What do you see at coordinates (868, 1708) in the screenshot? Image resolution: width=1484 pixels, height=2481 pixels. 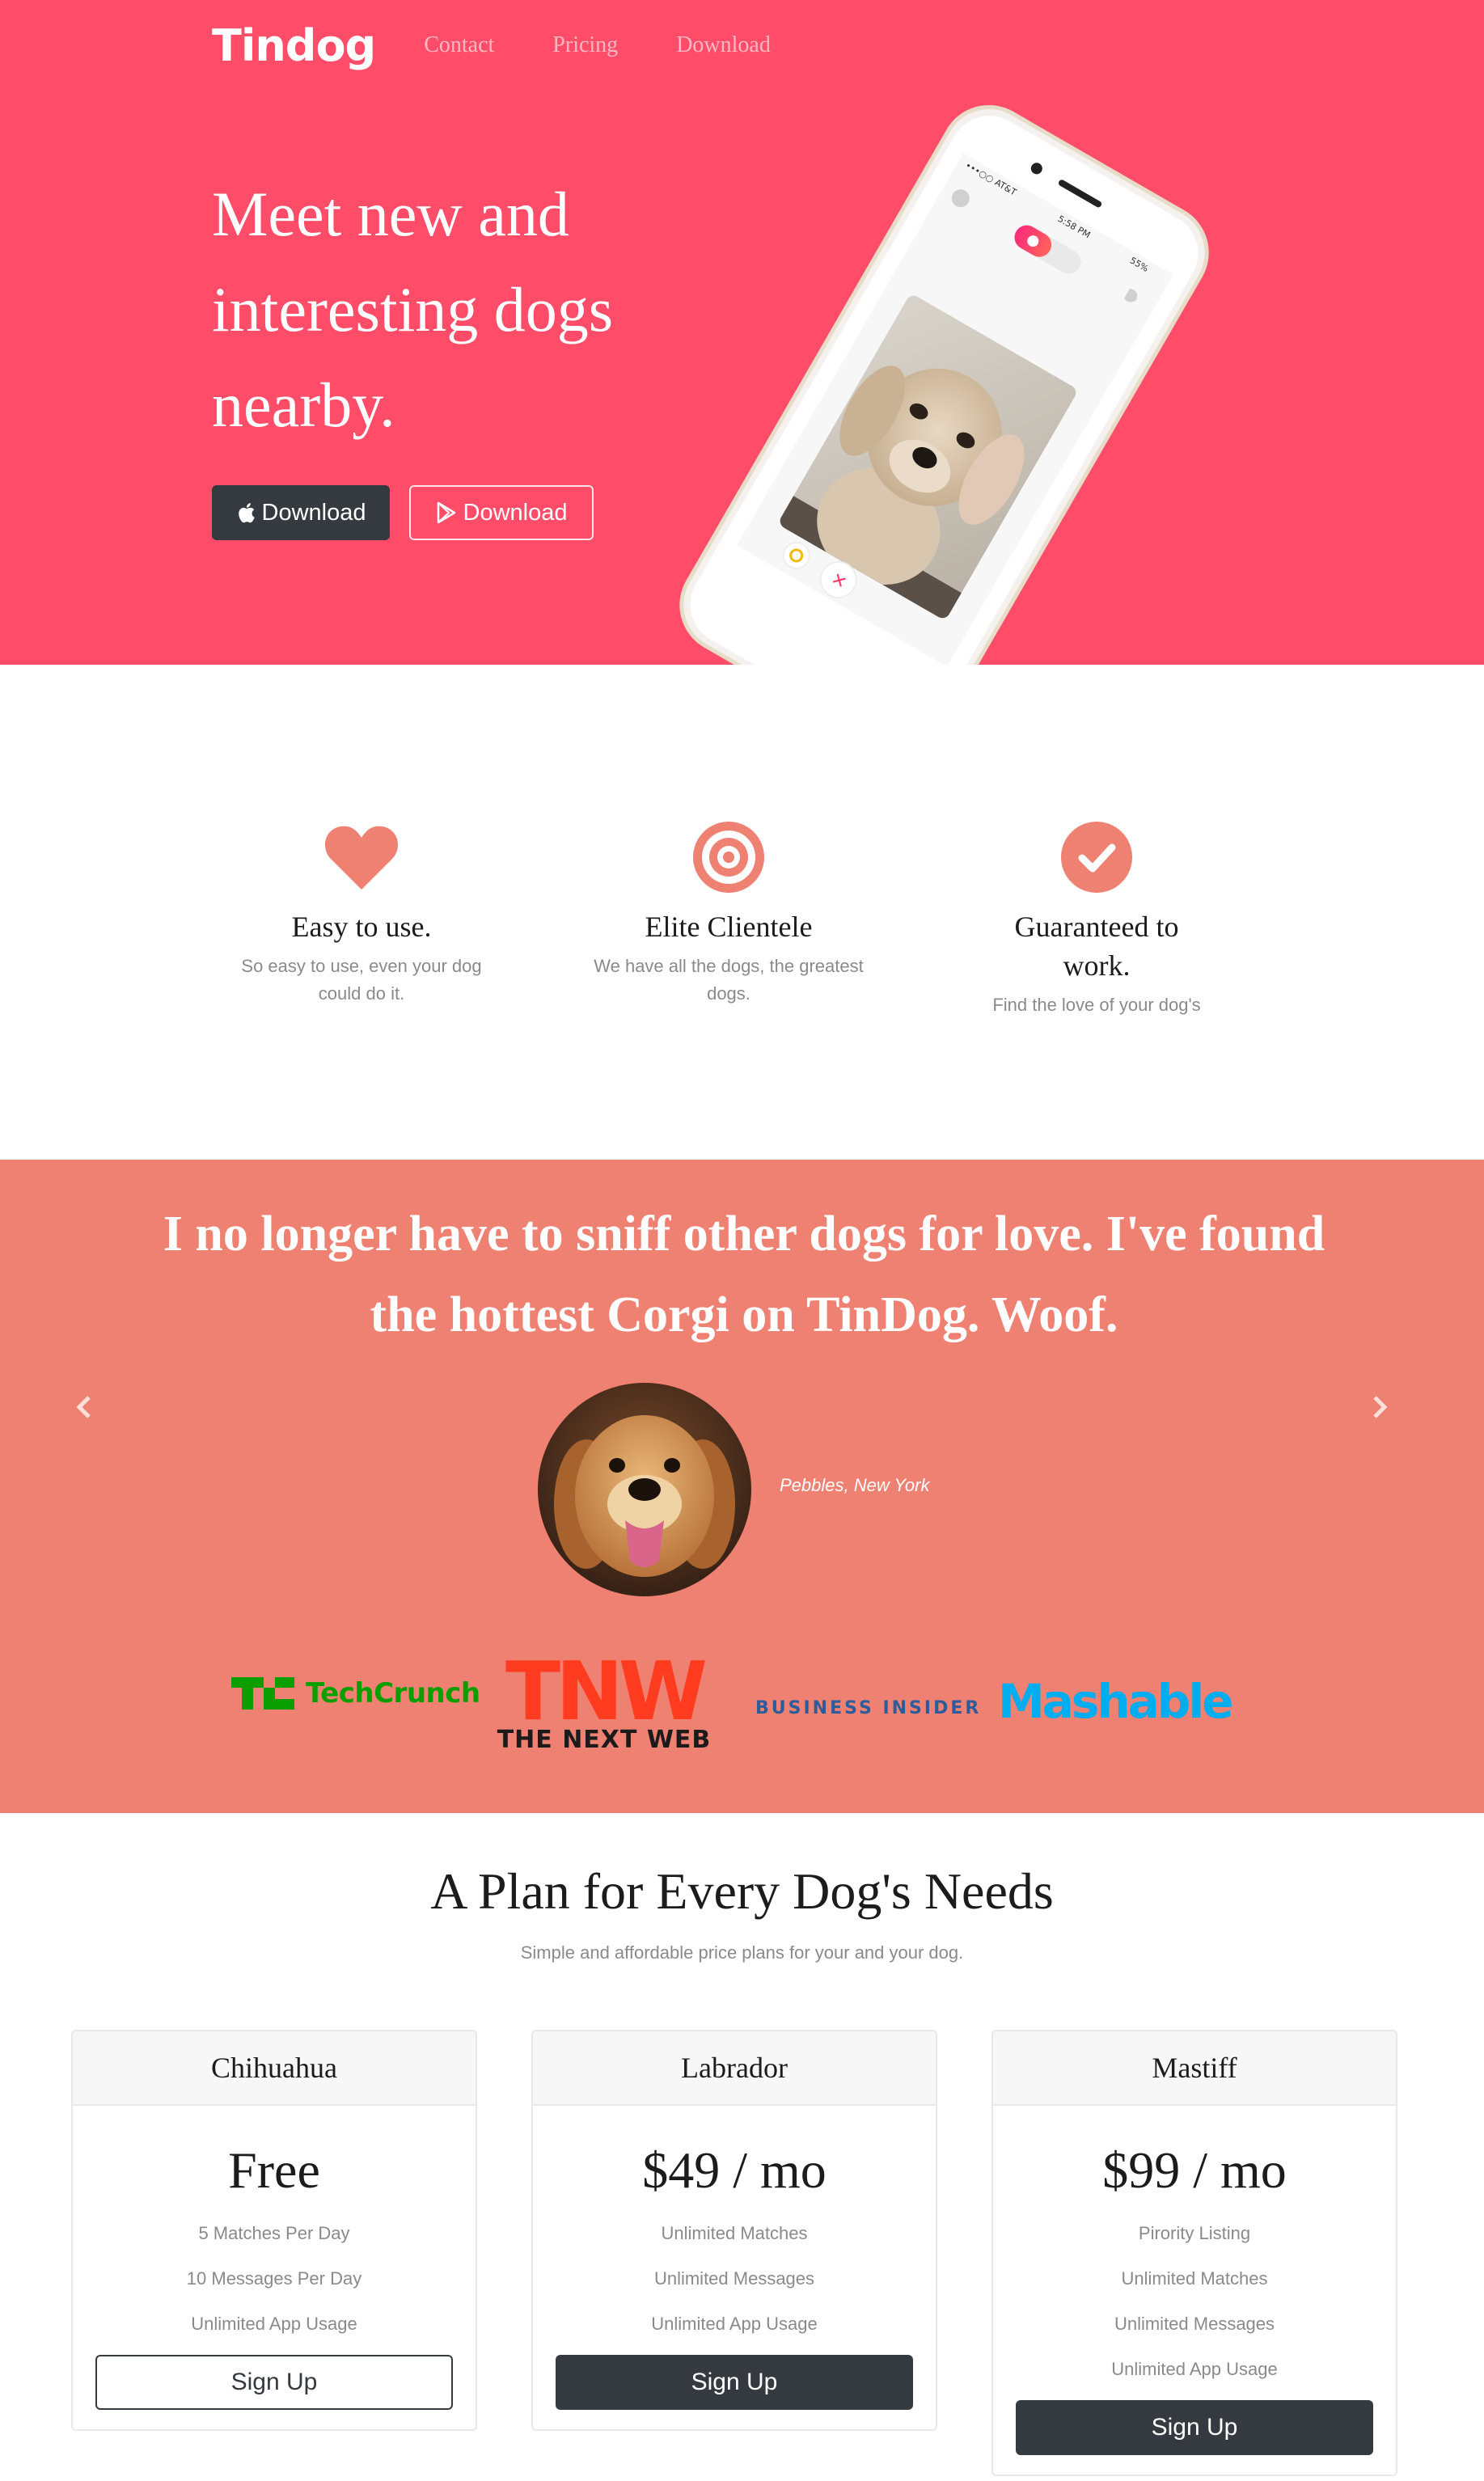 I see `business-insider-logo: BUSINESS INSIDER` at bounding box center [868, 1708].